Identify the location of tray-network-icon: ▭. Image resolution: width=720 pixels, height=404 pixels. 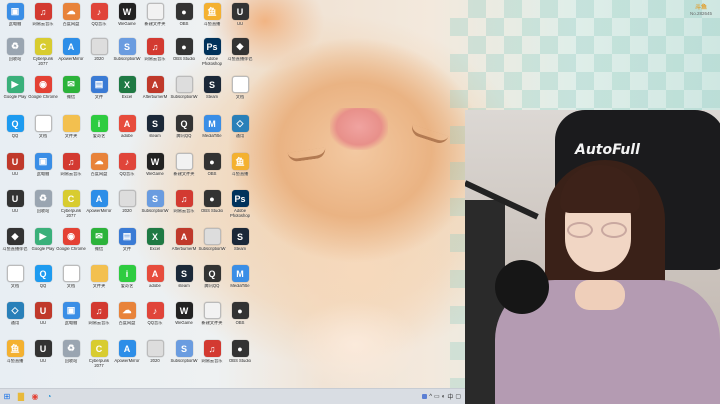
(437, 396).